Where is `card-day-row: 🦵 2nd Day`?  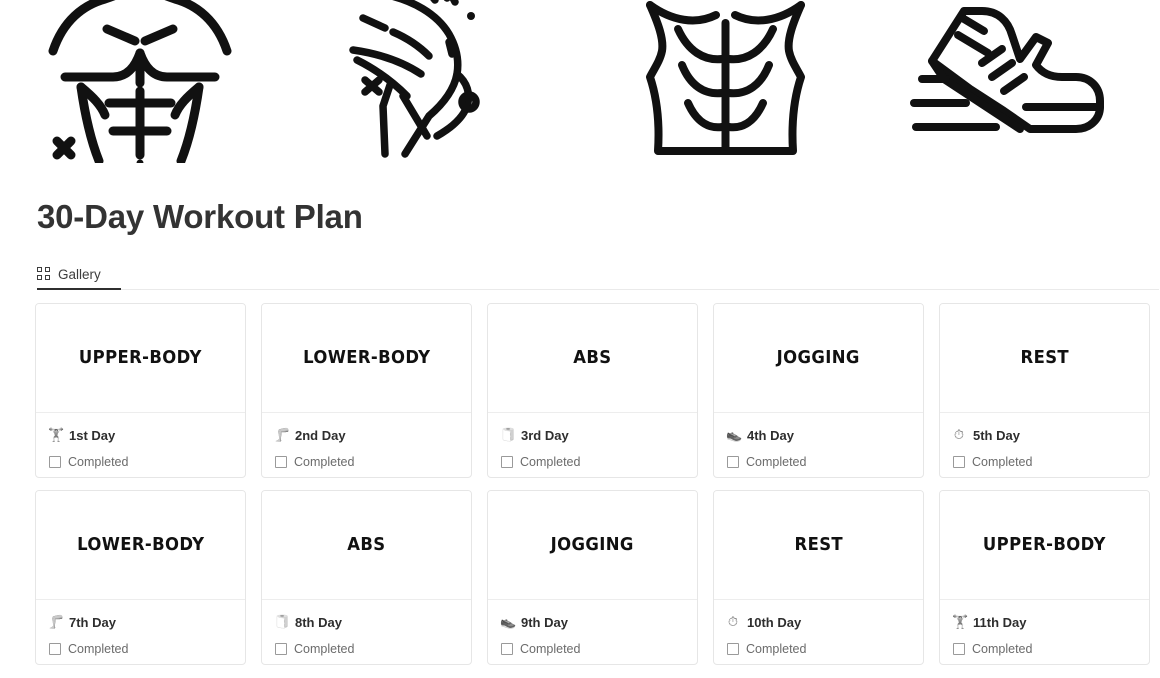
card-day-row: 🦵 2nd Day is located at coordinates (366, 435).